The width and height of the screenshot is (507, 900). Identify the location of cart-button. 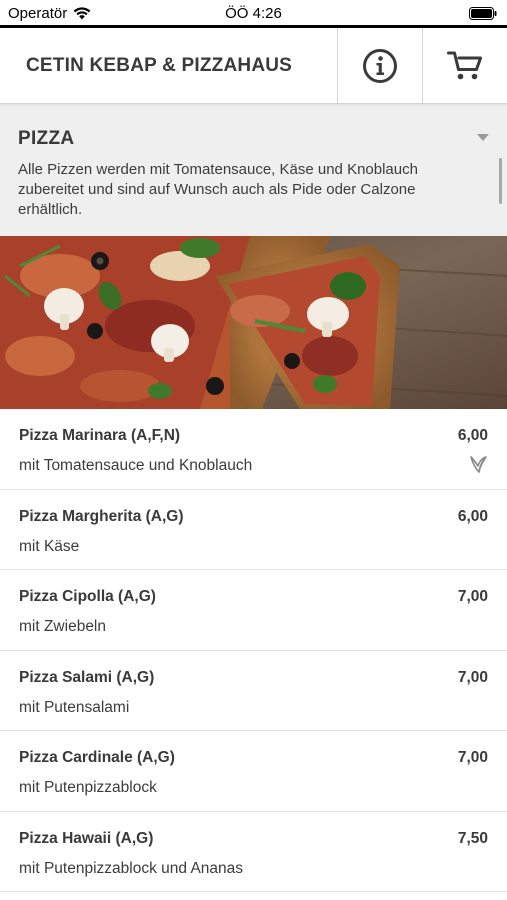
(464, 66).